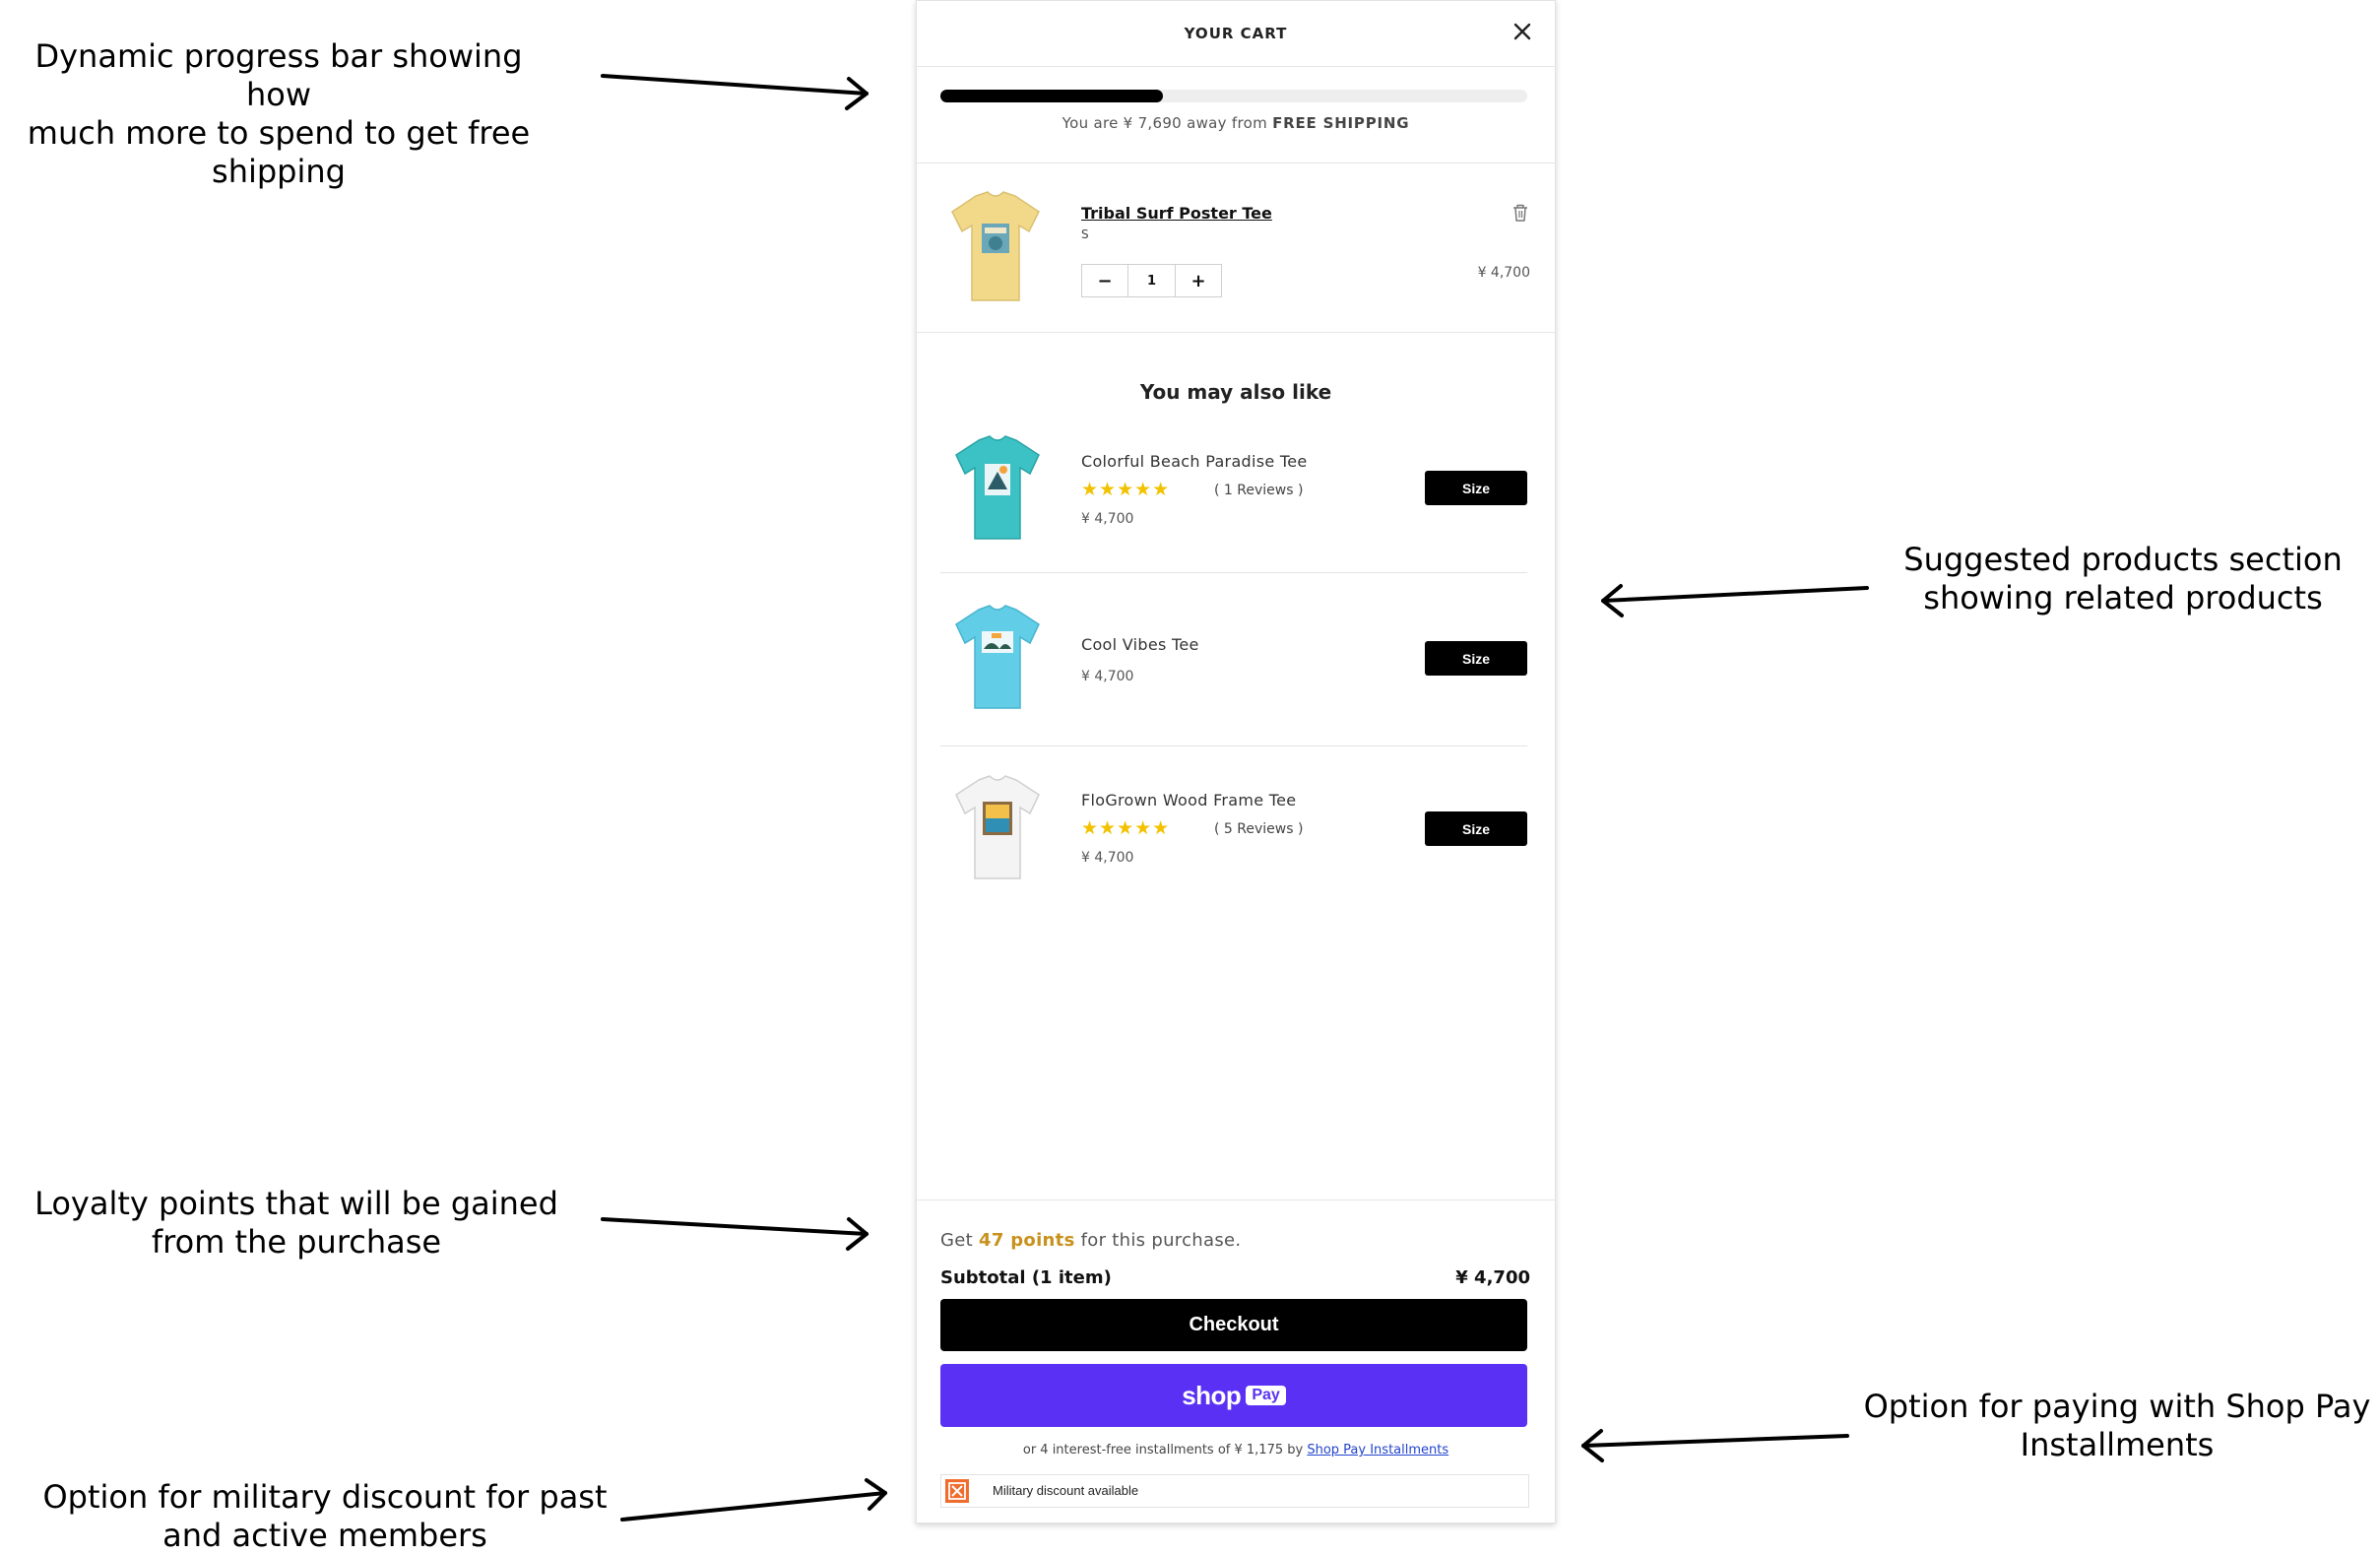 The width and height of the screenshot is (2380, 1555). What do you see at coordinates (1735, 600) in the screenshot?
I see `arrow-to-suggested` at bounding box center [1735, 600].